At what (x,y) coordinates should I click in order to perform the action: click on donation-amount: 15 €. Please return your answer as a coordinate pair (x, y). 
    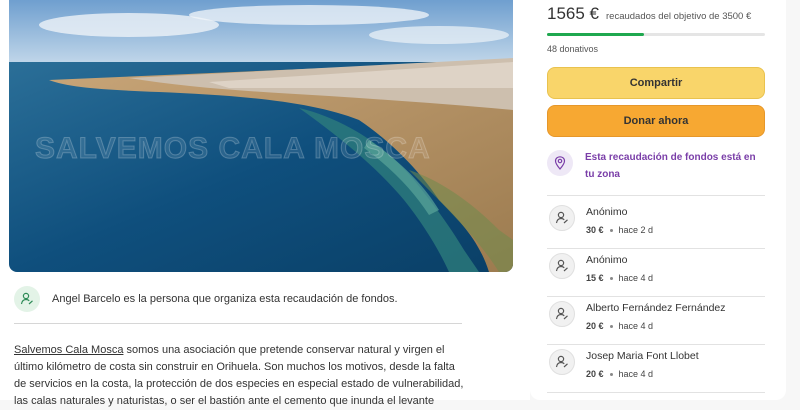
    Looking at the image, I should click on (595, 278).